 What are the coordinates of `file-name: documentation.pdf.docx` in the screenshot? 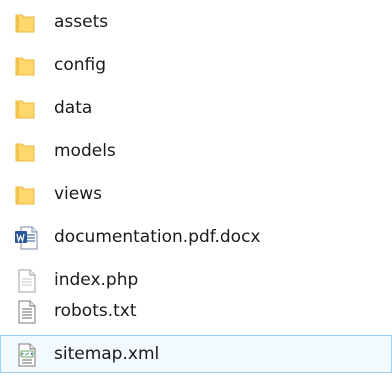 It's located at (157, 237).